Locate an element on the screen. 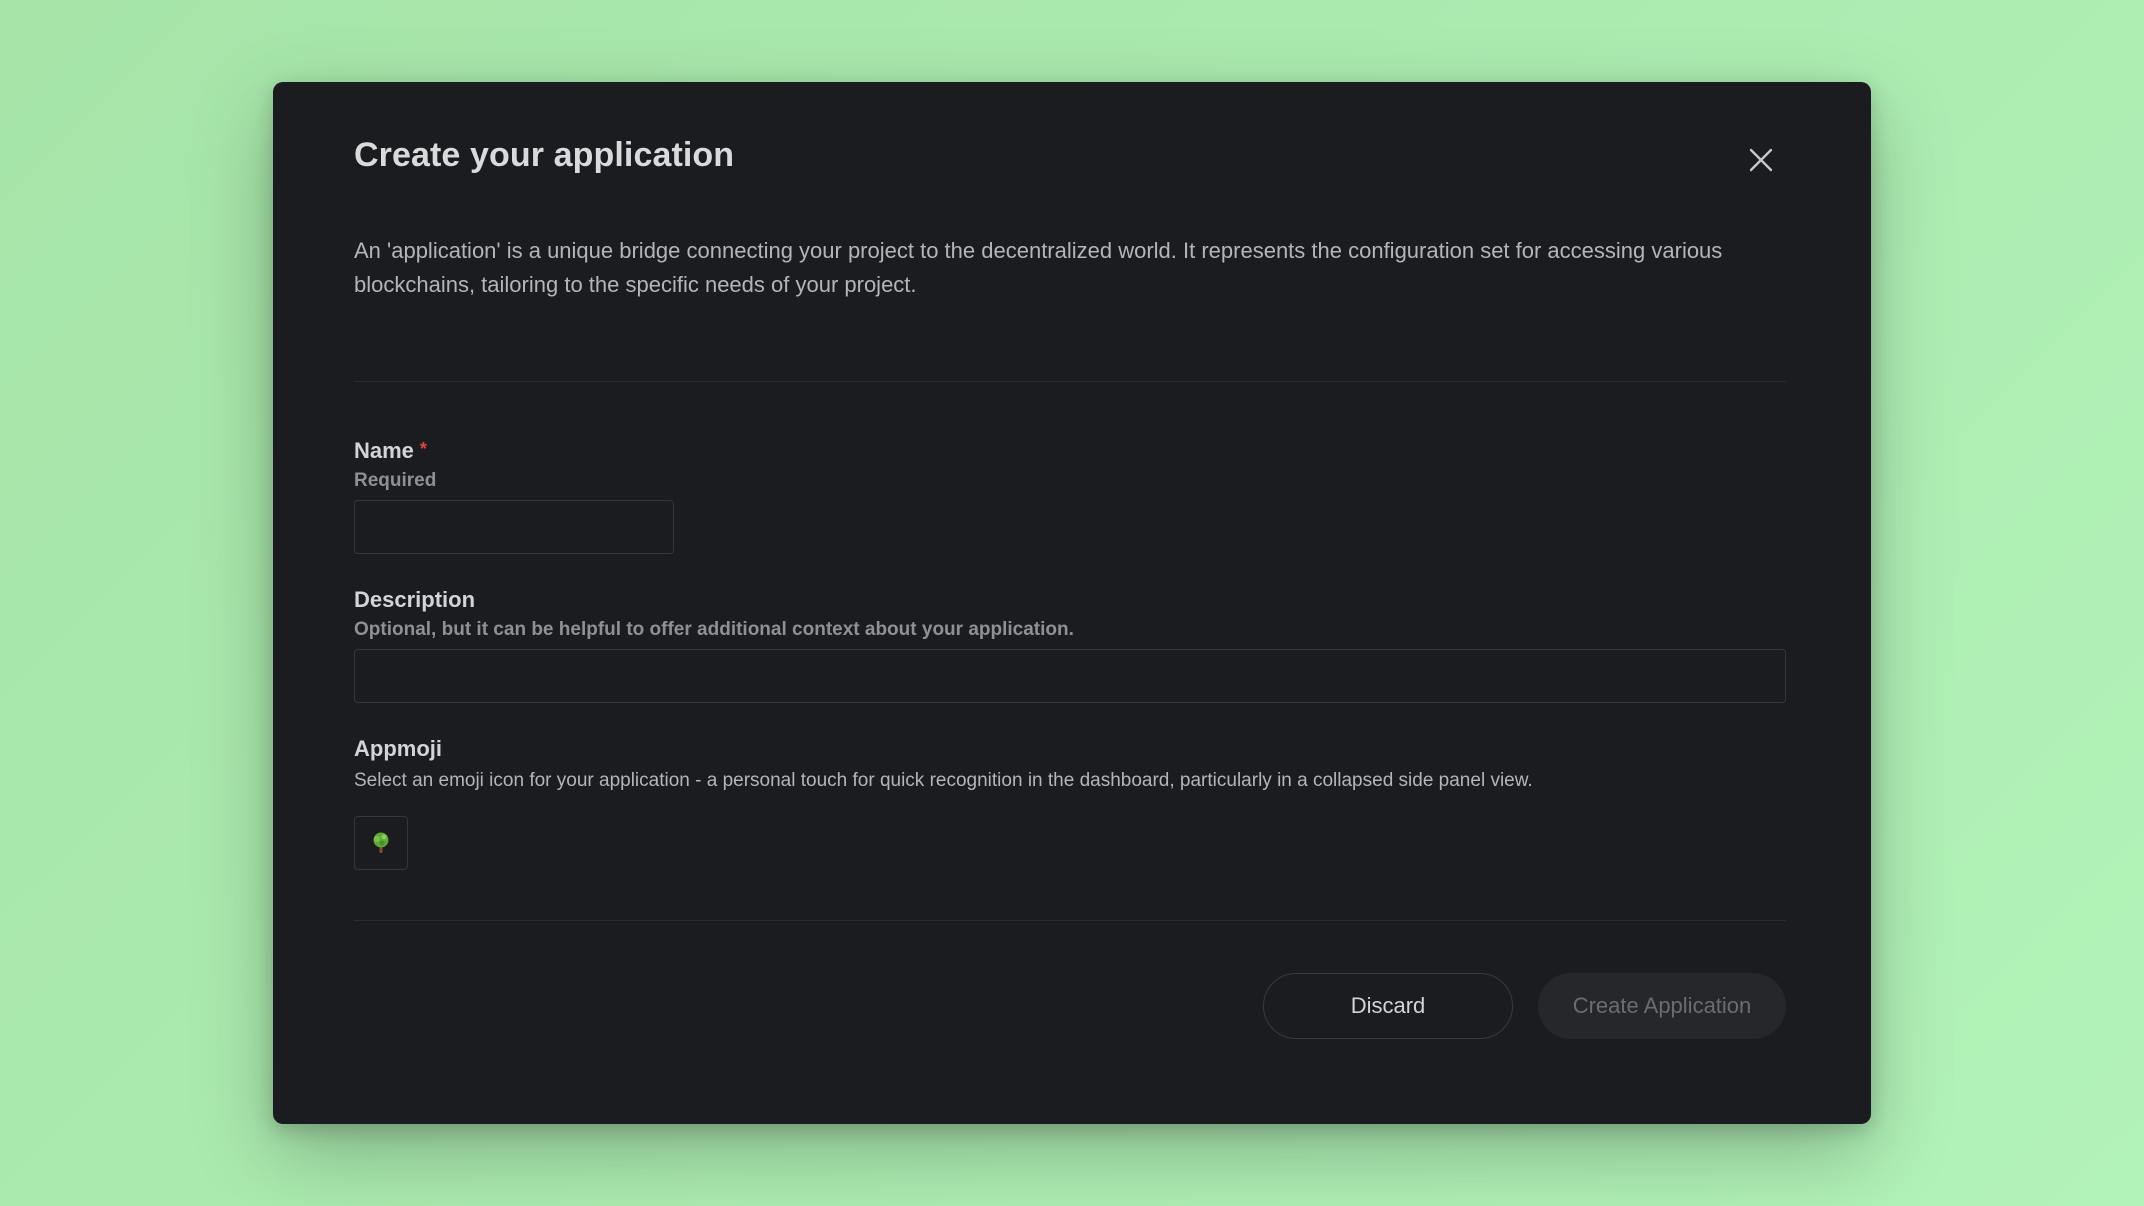  tree-icon is located at coordinates (381, 842).